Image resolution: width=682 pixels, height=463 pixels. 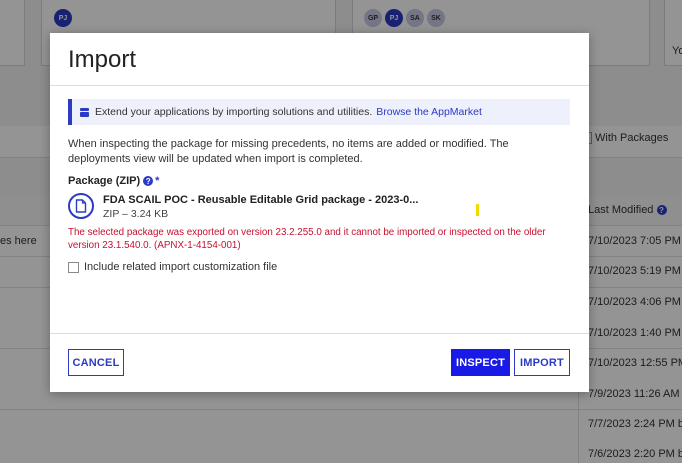 I want to click on file-meta: ZIP – 3.24 KB, so click(x=136, y=214).